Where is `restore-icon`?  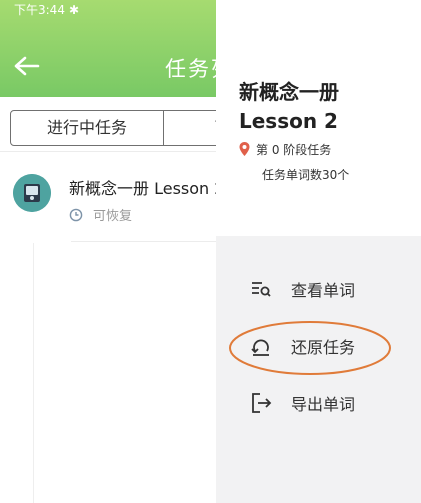 restore-icon is located at coordinates (260, 347).